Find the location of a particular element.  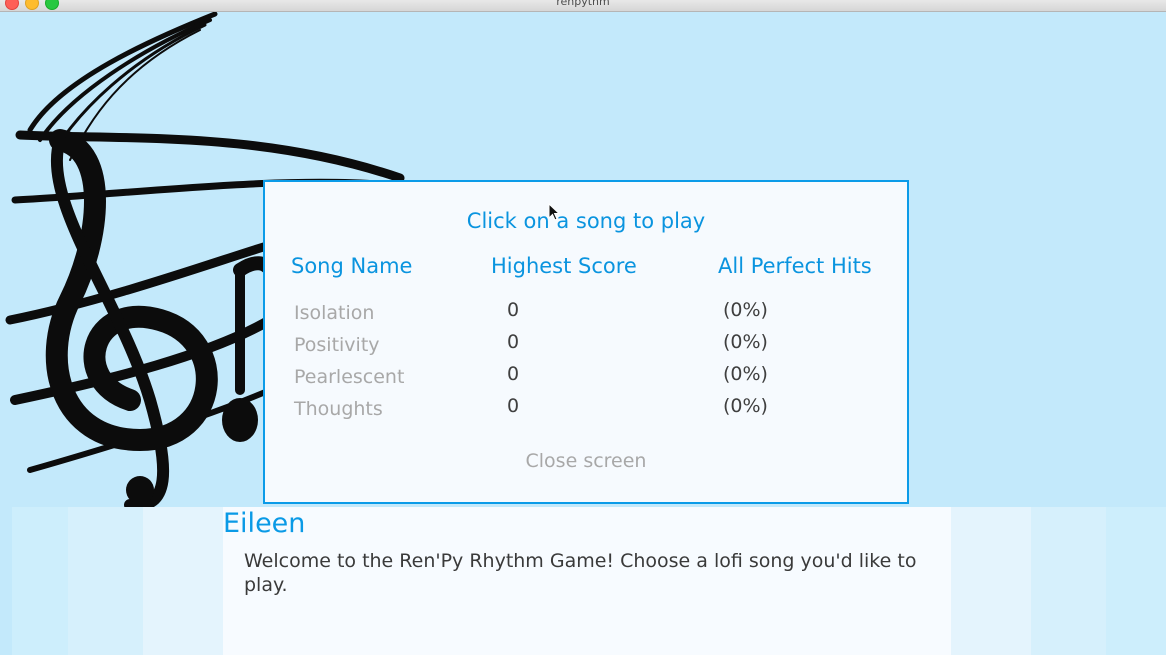

song-name: Positivity is located at coordinates (337, 345).